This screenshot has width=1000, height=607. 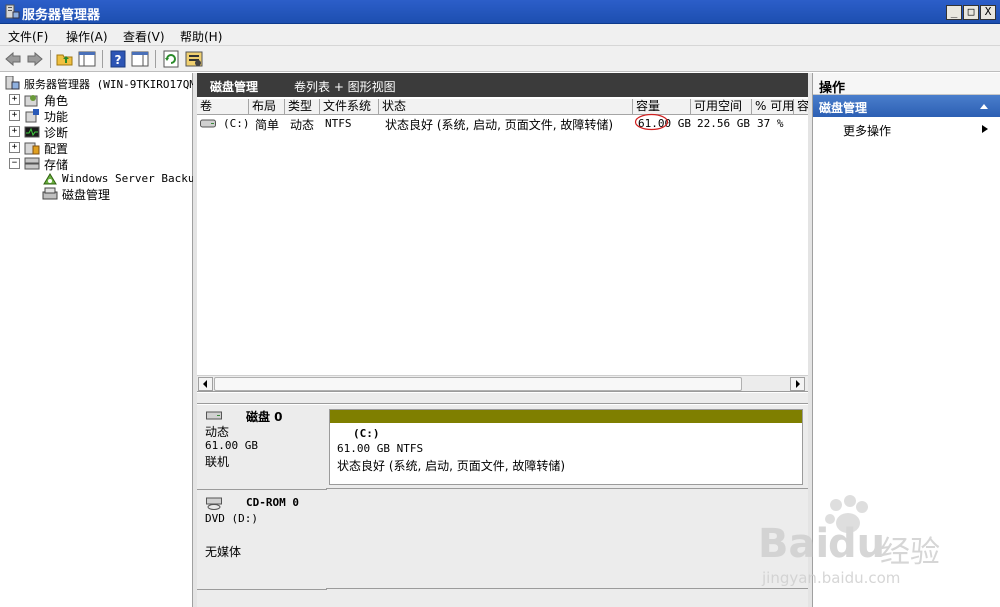 I want to click on view-mode-label: 卷列表 + 图形视图, so click(x=345, y=87).